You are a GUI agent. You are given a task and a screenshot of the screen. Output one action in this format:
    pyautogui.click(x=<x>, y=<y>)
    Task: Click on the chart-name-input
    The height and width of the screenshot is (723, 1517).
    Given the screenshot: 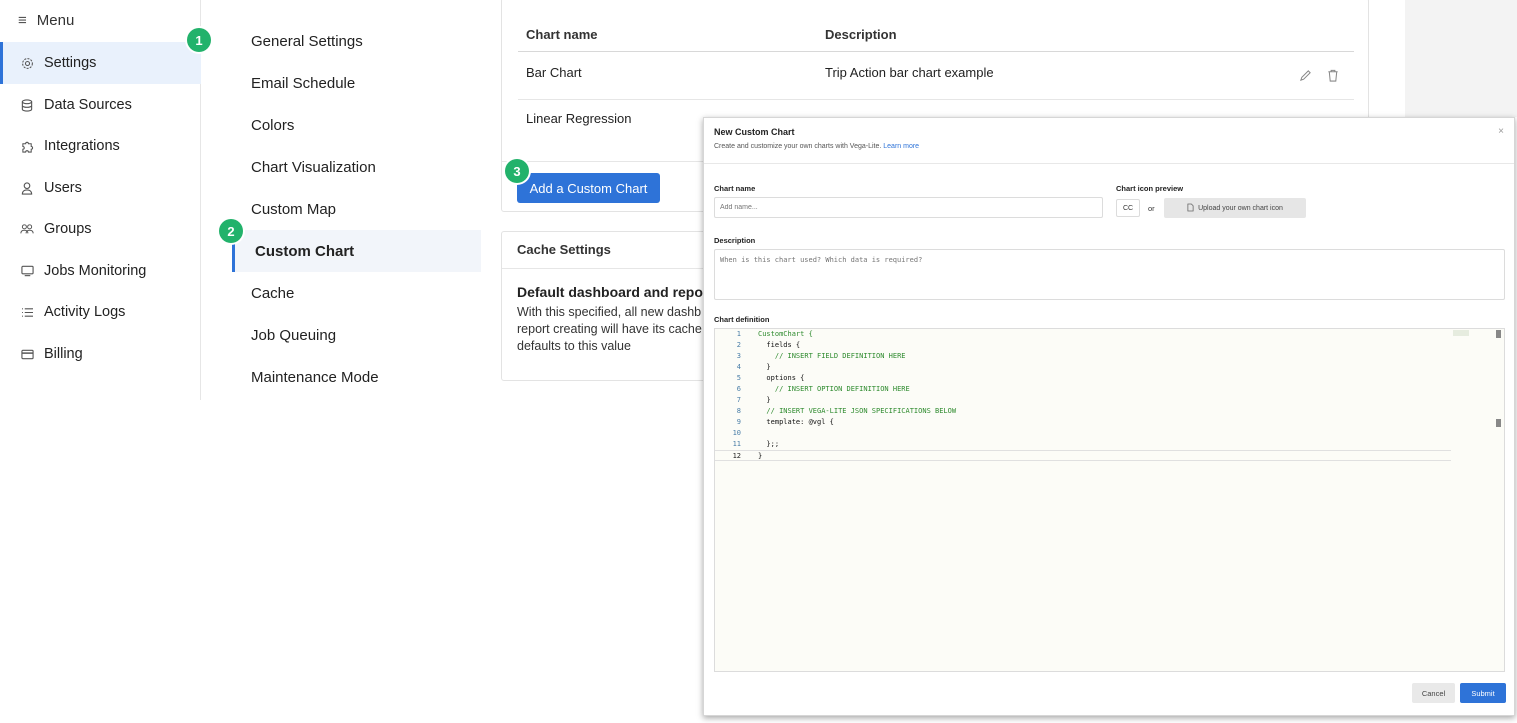 What is the action you would take?
    pyautogui.click(x=908, y=207)
    